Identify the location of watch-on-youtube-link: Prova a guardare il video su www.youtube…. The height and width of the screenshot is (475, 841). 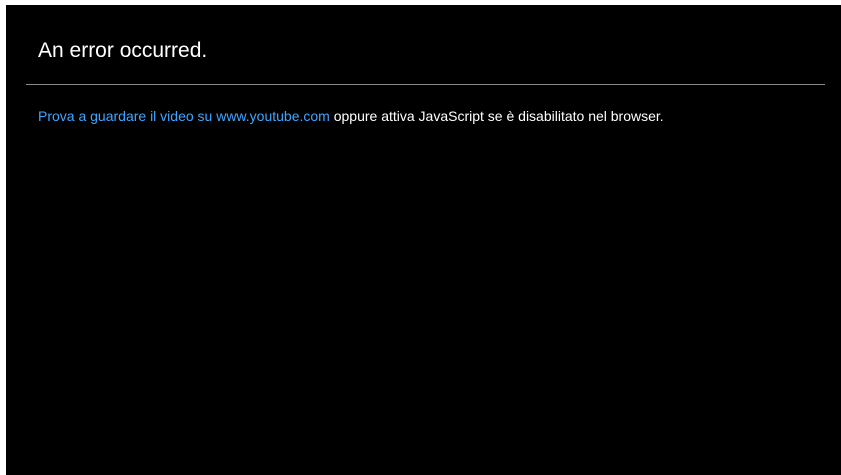
(184, 116).